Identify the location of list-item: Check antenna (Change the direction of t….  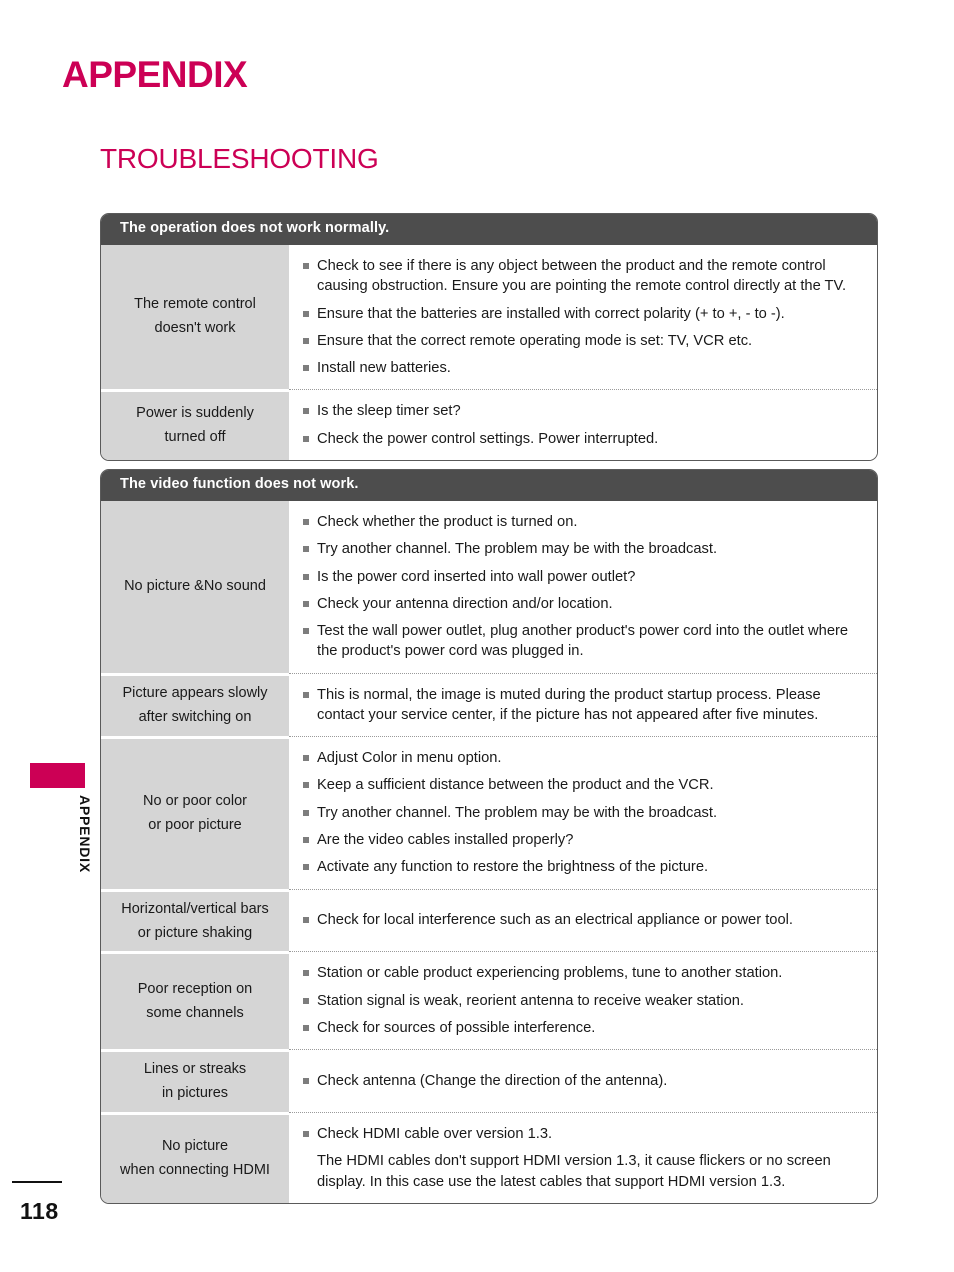
(584, 1081).